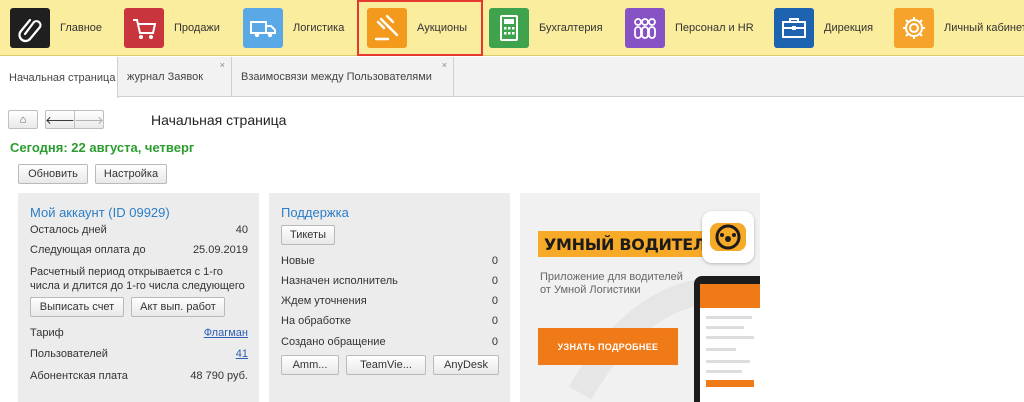 The width and height of the screenshot is (1024, 402). What do you see at coordinates (77, 307) in the screenshot?
I see `invoice-button: Выписать счет` at bounding box center [77, 307].